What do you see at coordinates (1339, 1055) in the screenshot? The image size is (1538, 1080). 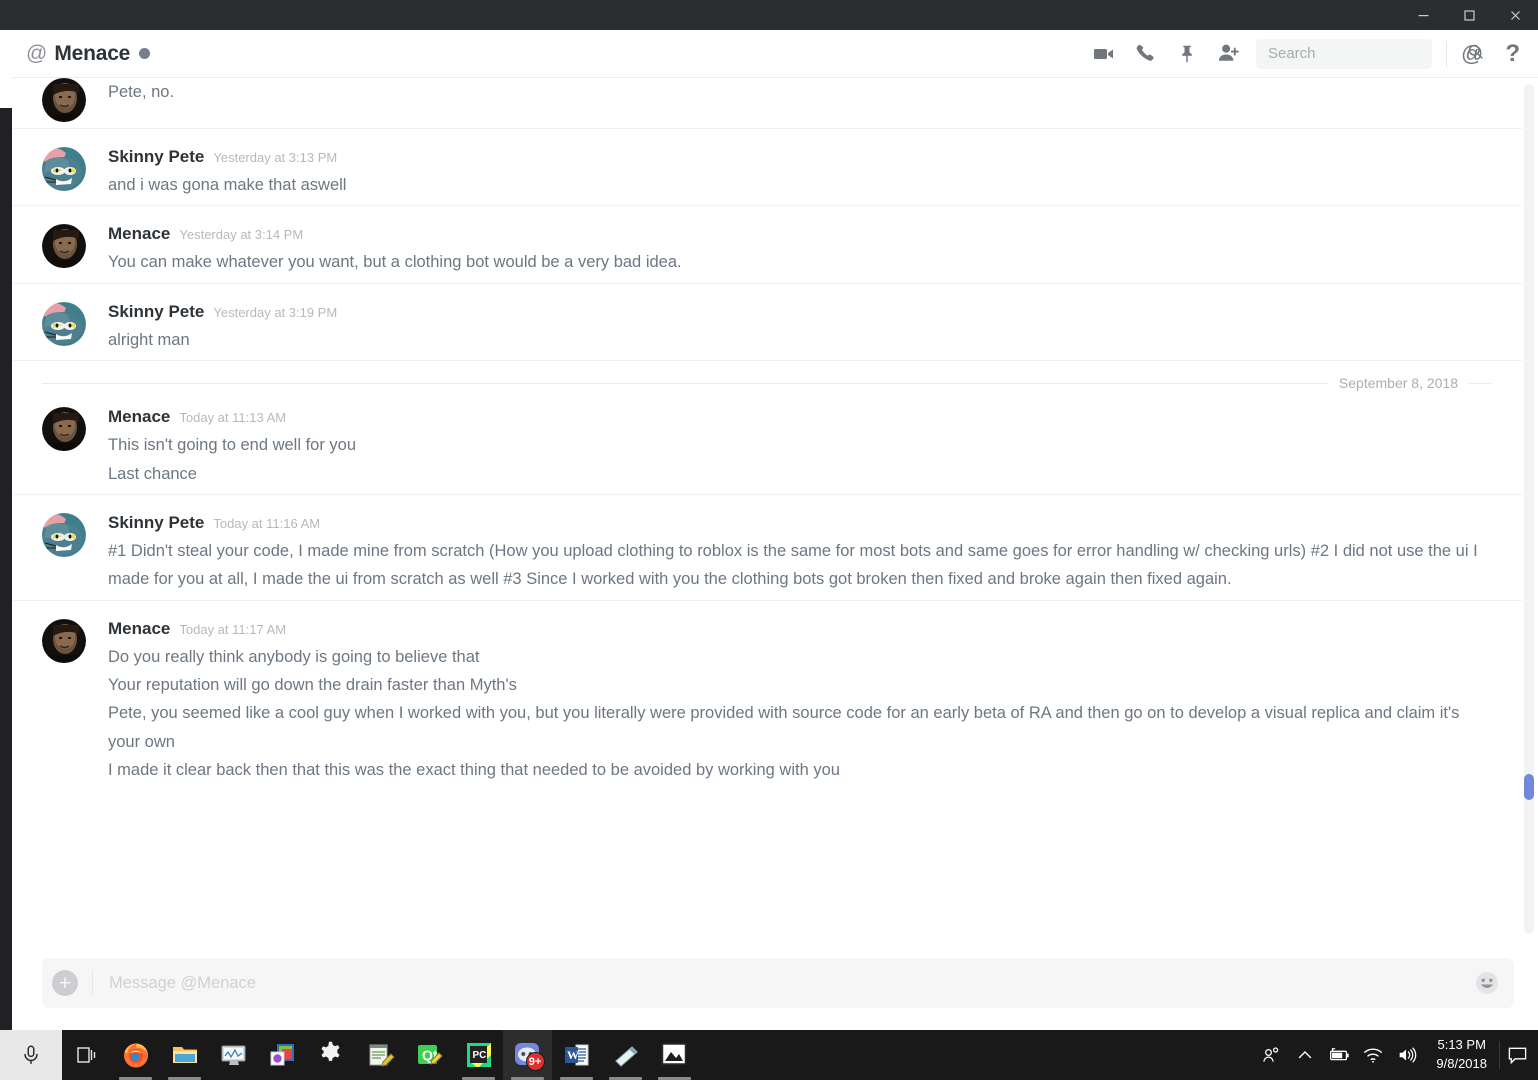 I see `battery-icon` at bounding box center [1339, 1055].